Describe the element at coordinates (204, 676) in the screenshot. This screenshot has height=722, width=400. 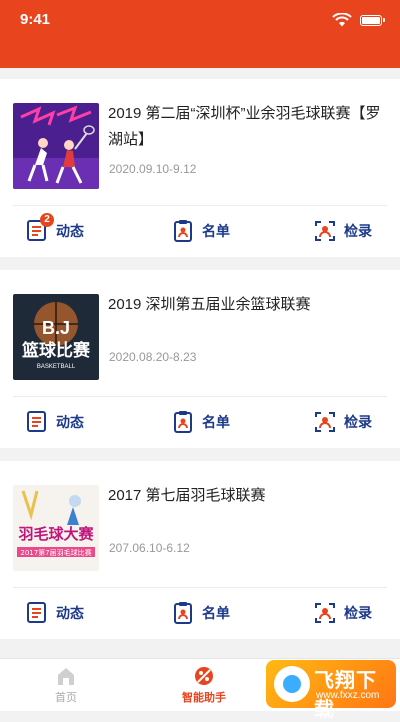
I see `assistant-icon` at that location.